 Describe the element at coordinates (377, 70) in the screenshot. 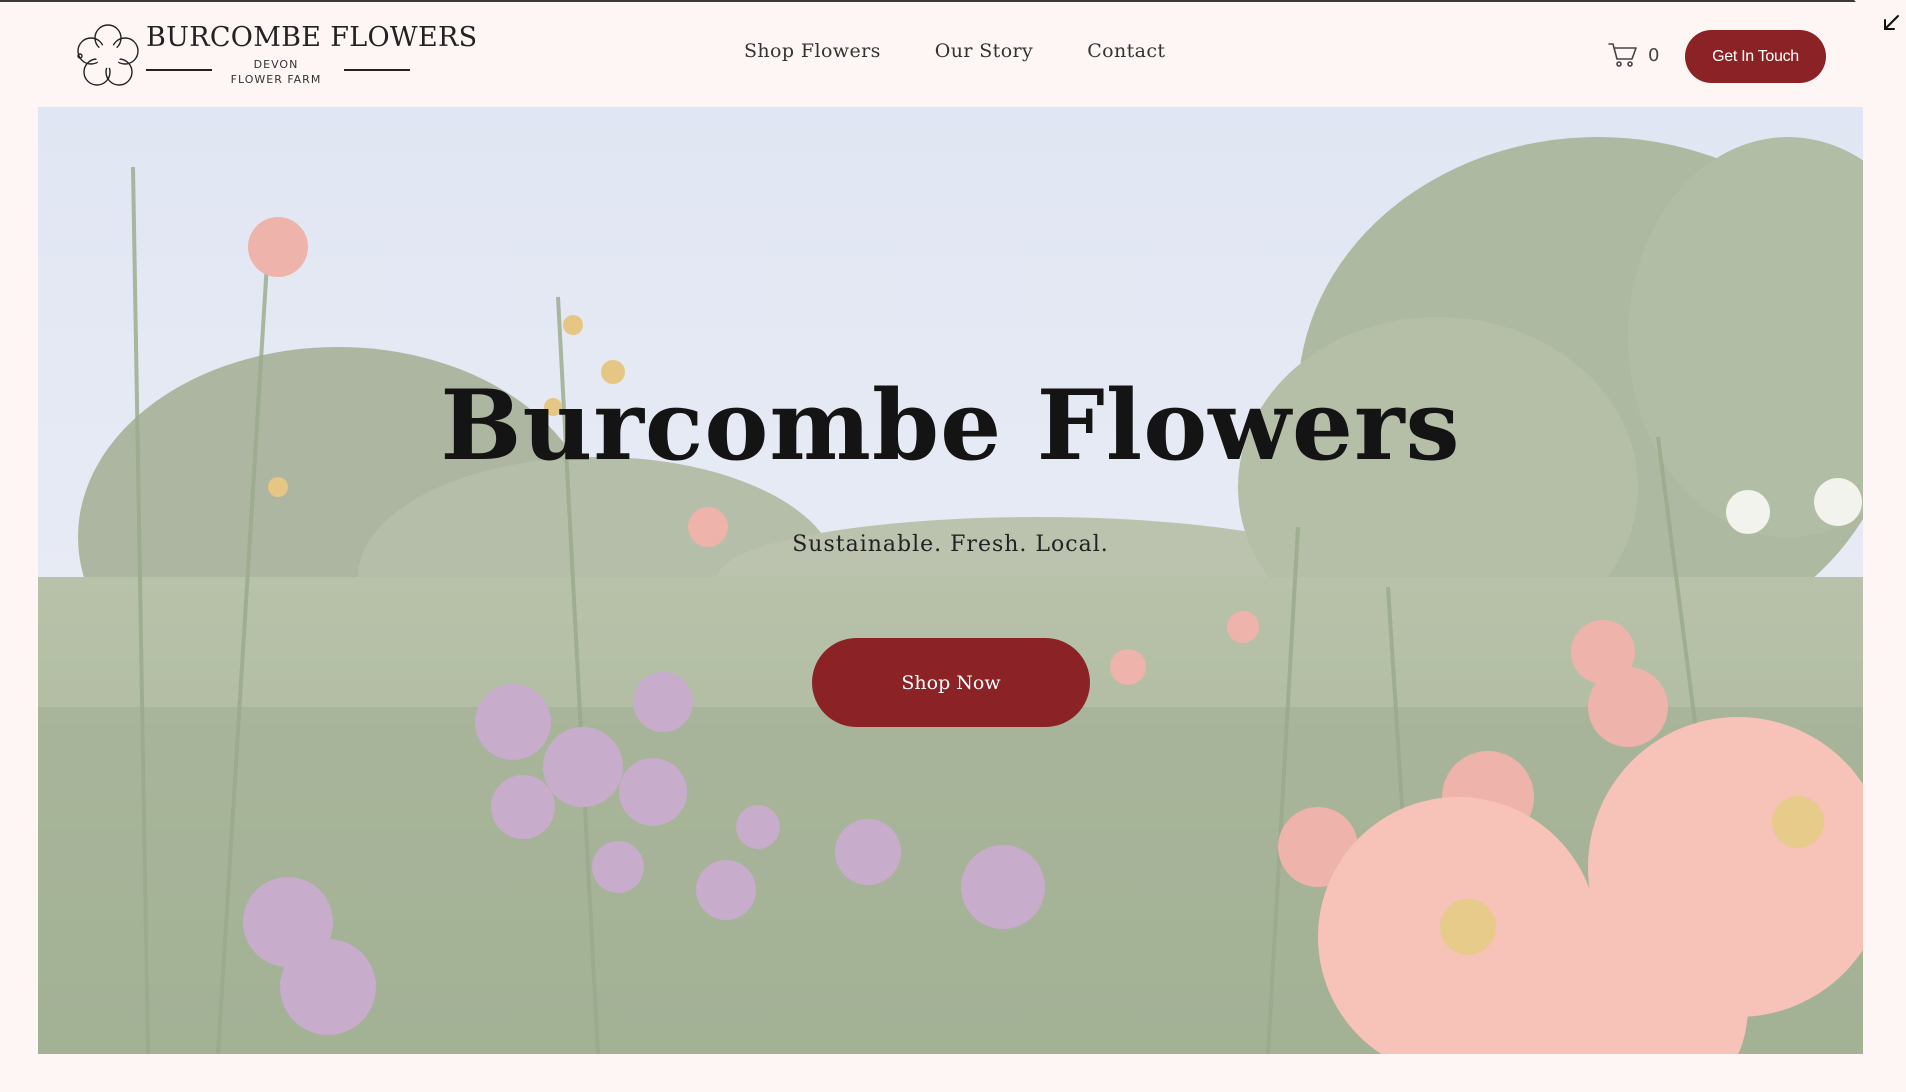

I see `logo-rule-right` at that location.